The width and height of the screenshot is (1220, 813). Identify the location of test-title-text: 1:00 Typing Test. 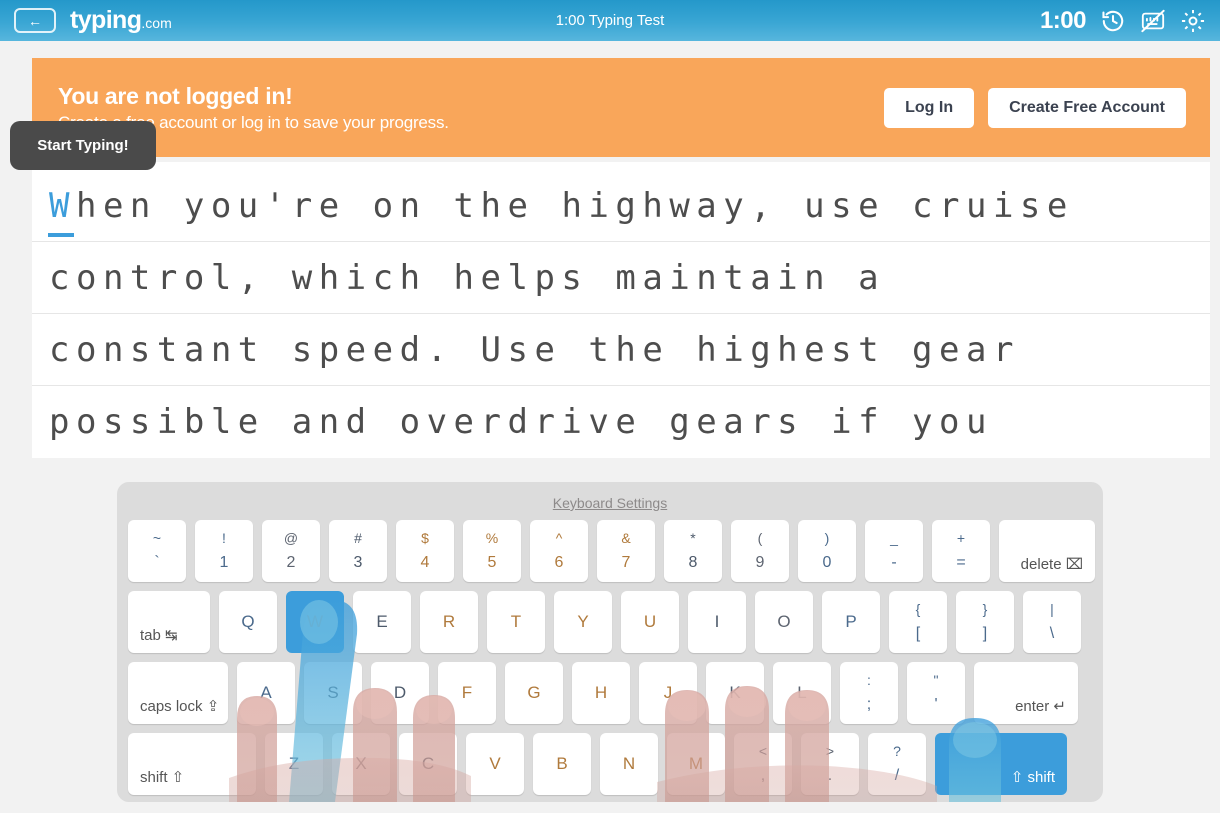
(610, 20).